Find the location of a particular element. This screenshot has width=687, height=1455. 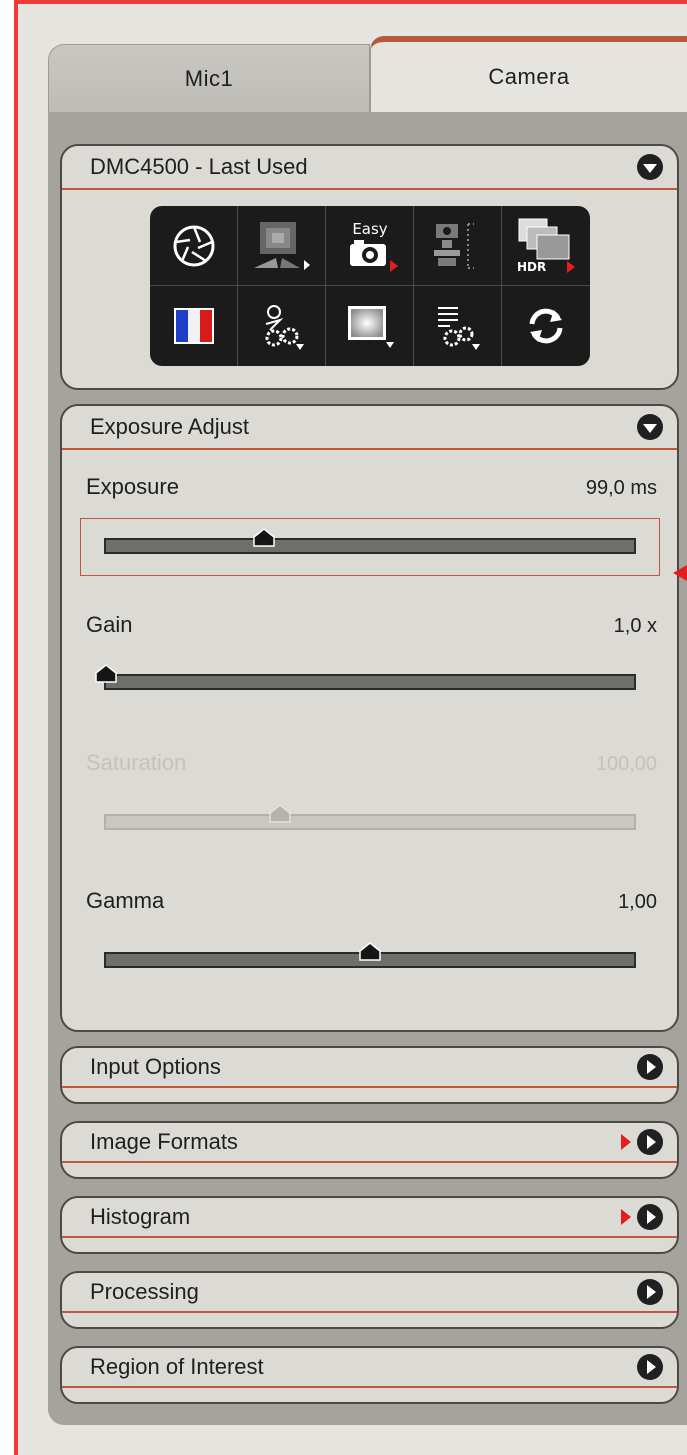

region-of-interest-header: Region of Interest is located at coordinates (369, 1368).